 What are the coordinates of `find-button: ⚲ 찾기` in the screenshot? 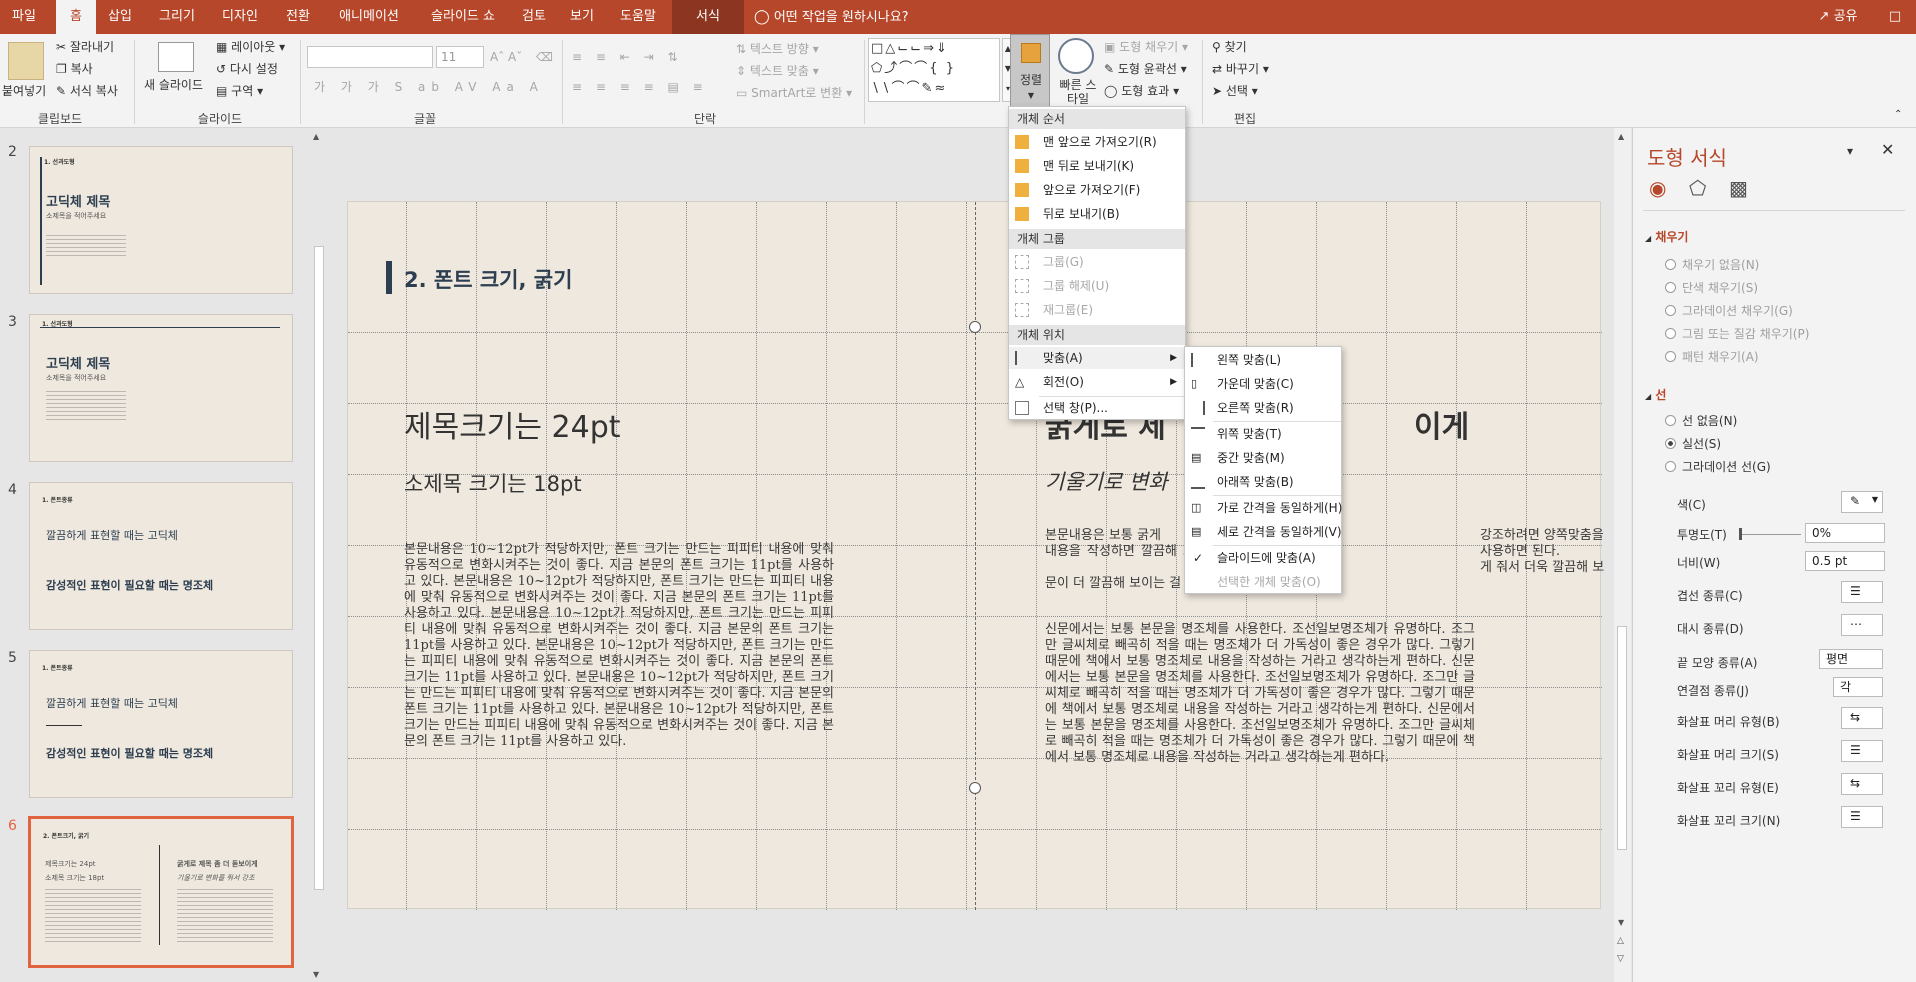 It's located at (1229, 47).